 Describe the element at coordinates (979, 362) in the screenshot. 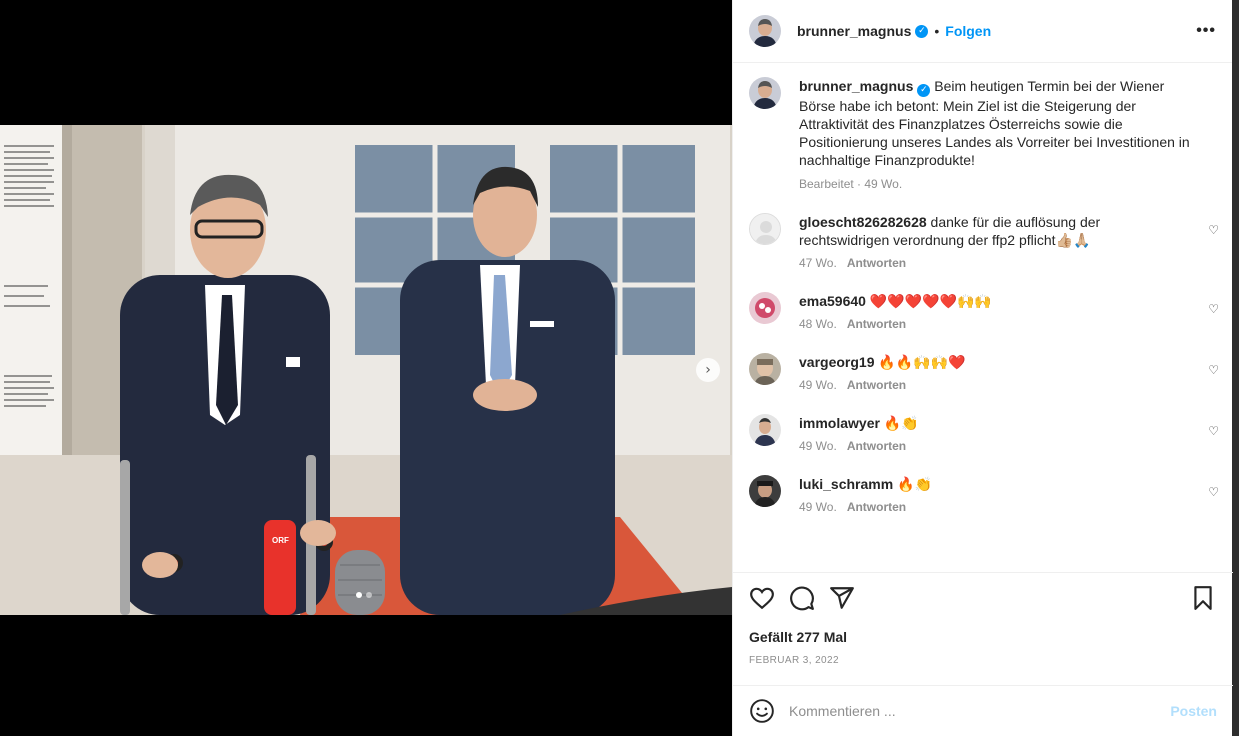

I see `comment-text: vargeorg19 🔥🔥🙌🙌❤️` at that location.